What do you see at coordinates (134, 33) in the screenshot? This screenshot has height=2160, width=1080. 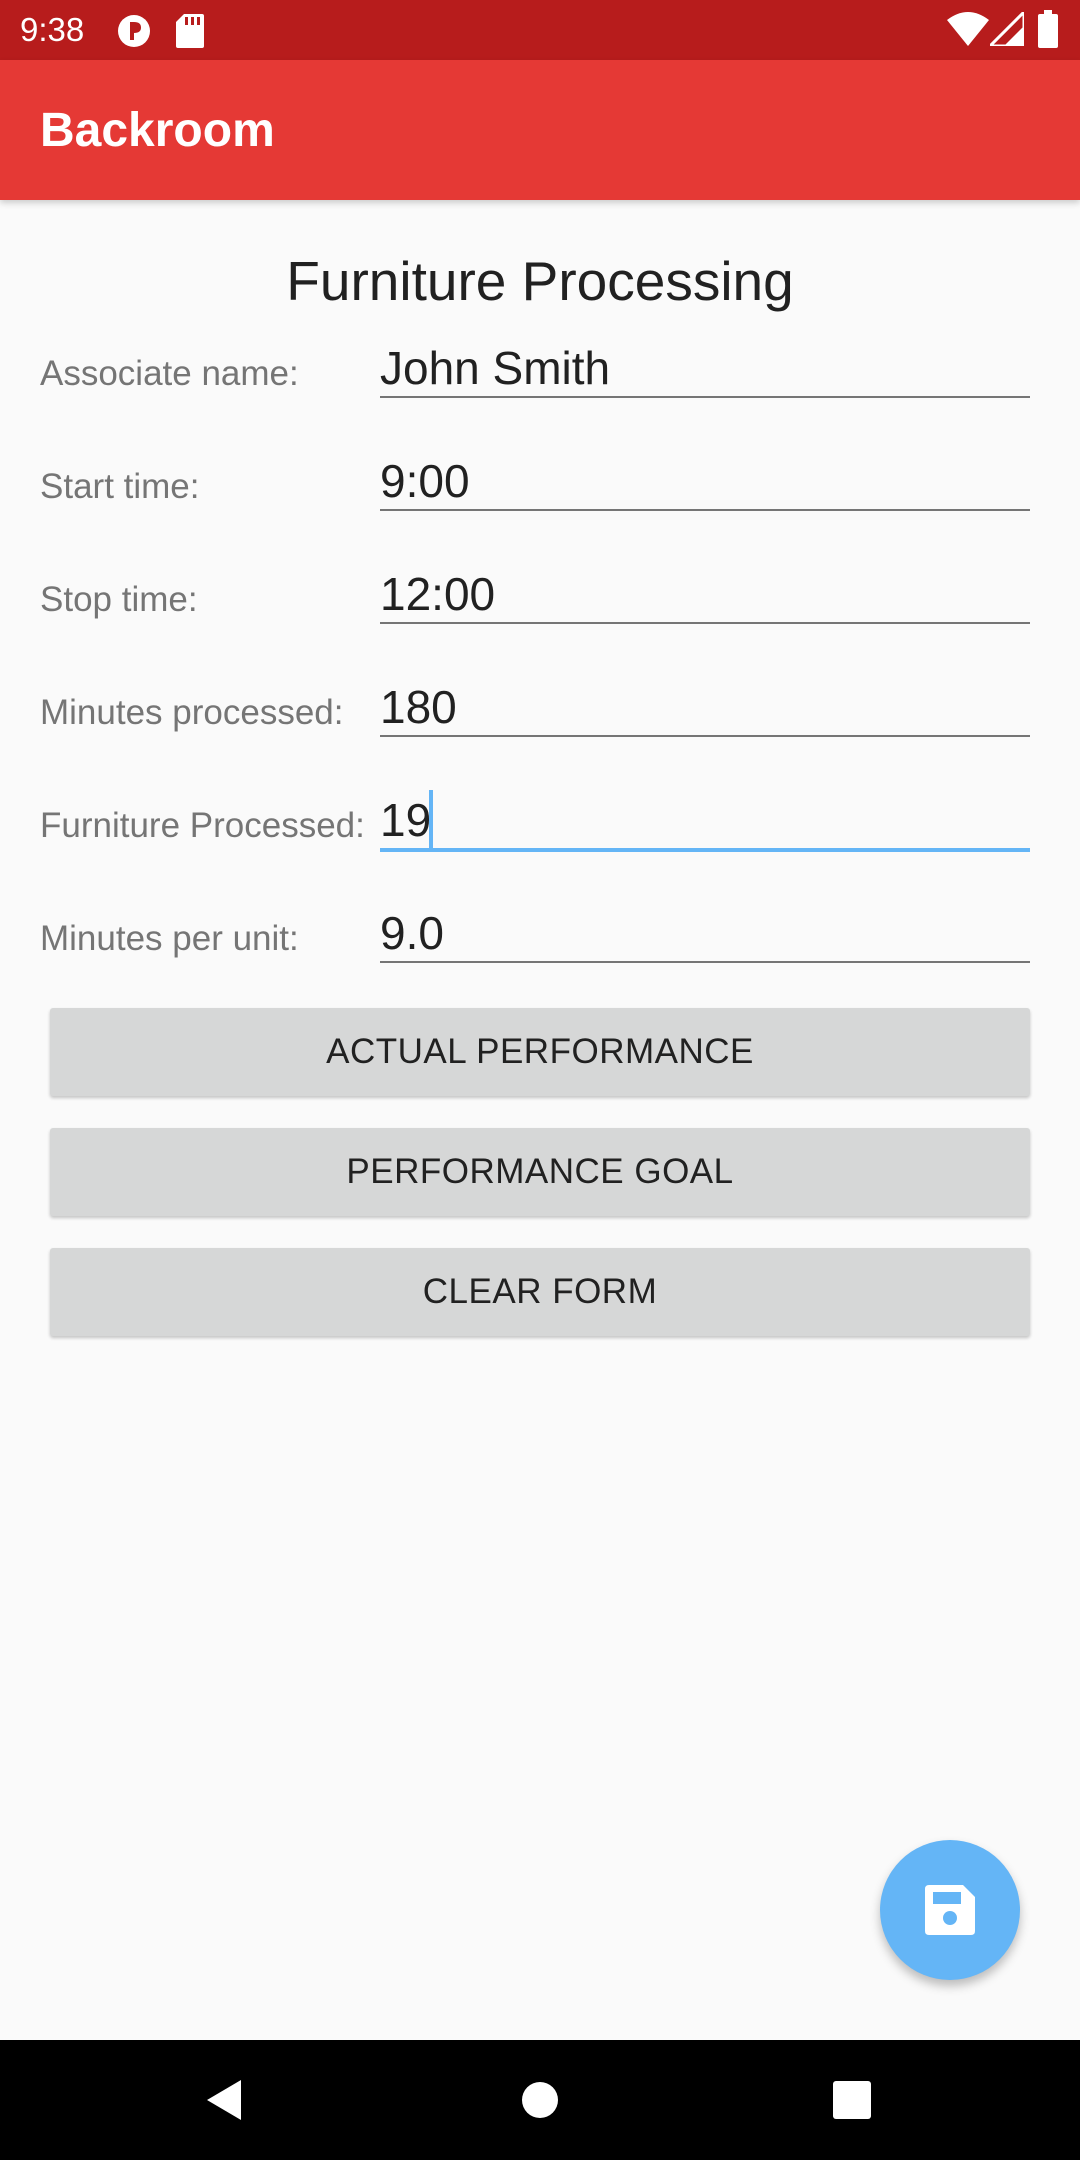 I see `app-notification-icon` at bounding box center [134, 33].